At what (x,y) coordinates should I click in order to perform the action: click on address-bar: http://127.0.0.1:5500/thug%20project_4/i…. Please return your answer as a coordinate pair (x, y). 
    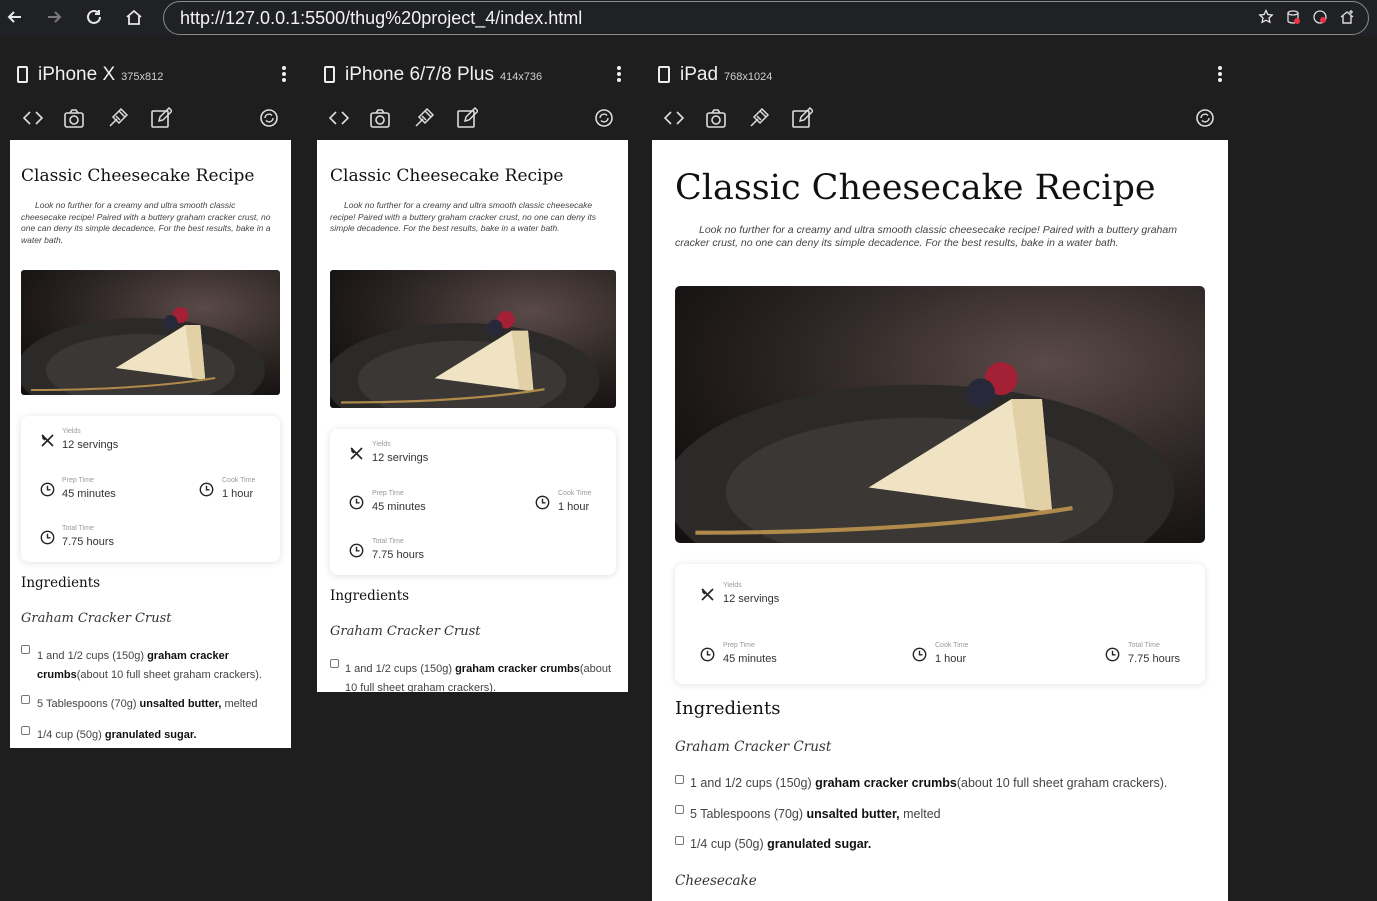
    Looking at the image, I should click on (766, 18).